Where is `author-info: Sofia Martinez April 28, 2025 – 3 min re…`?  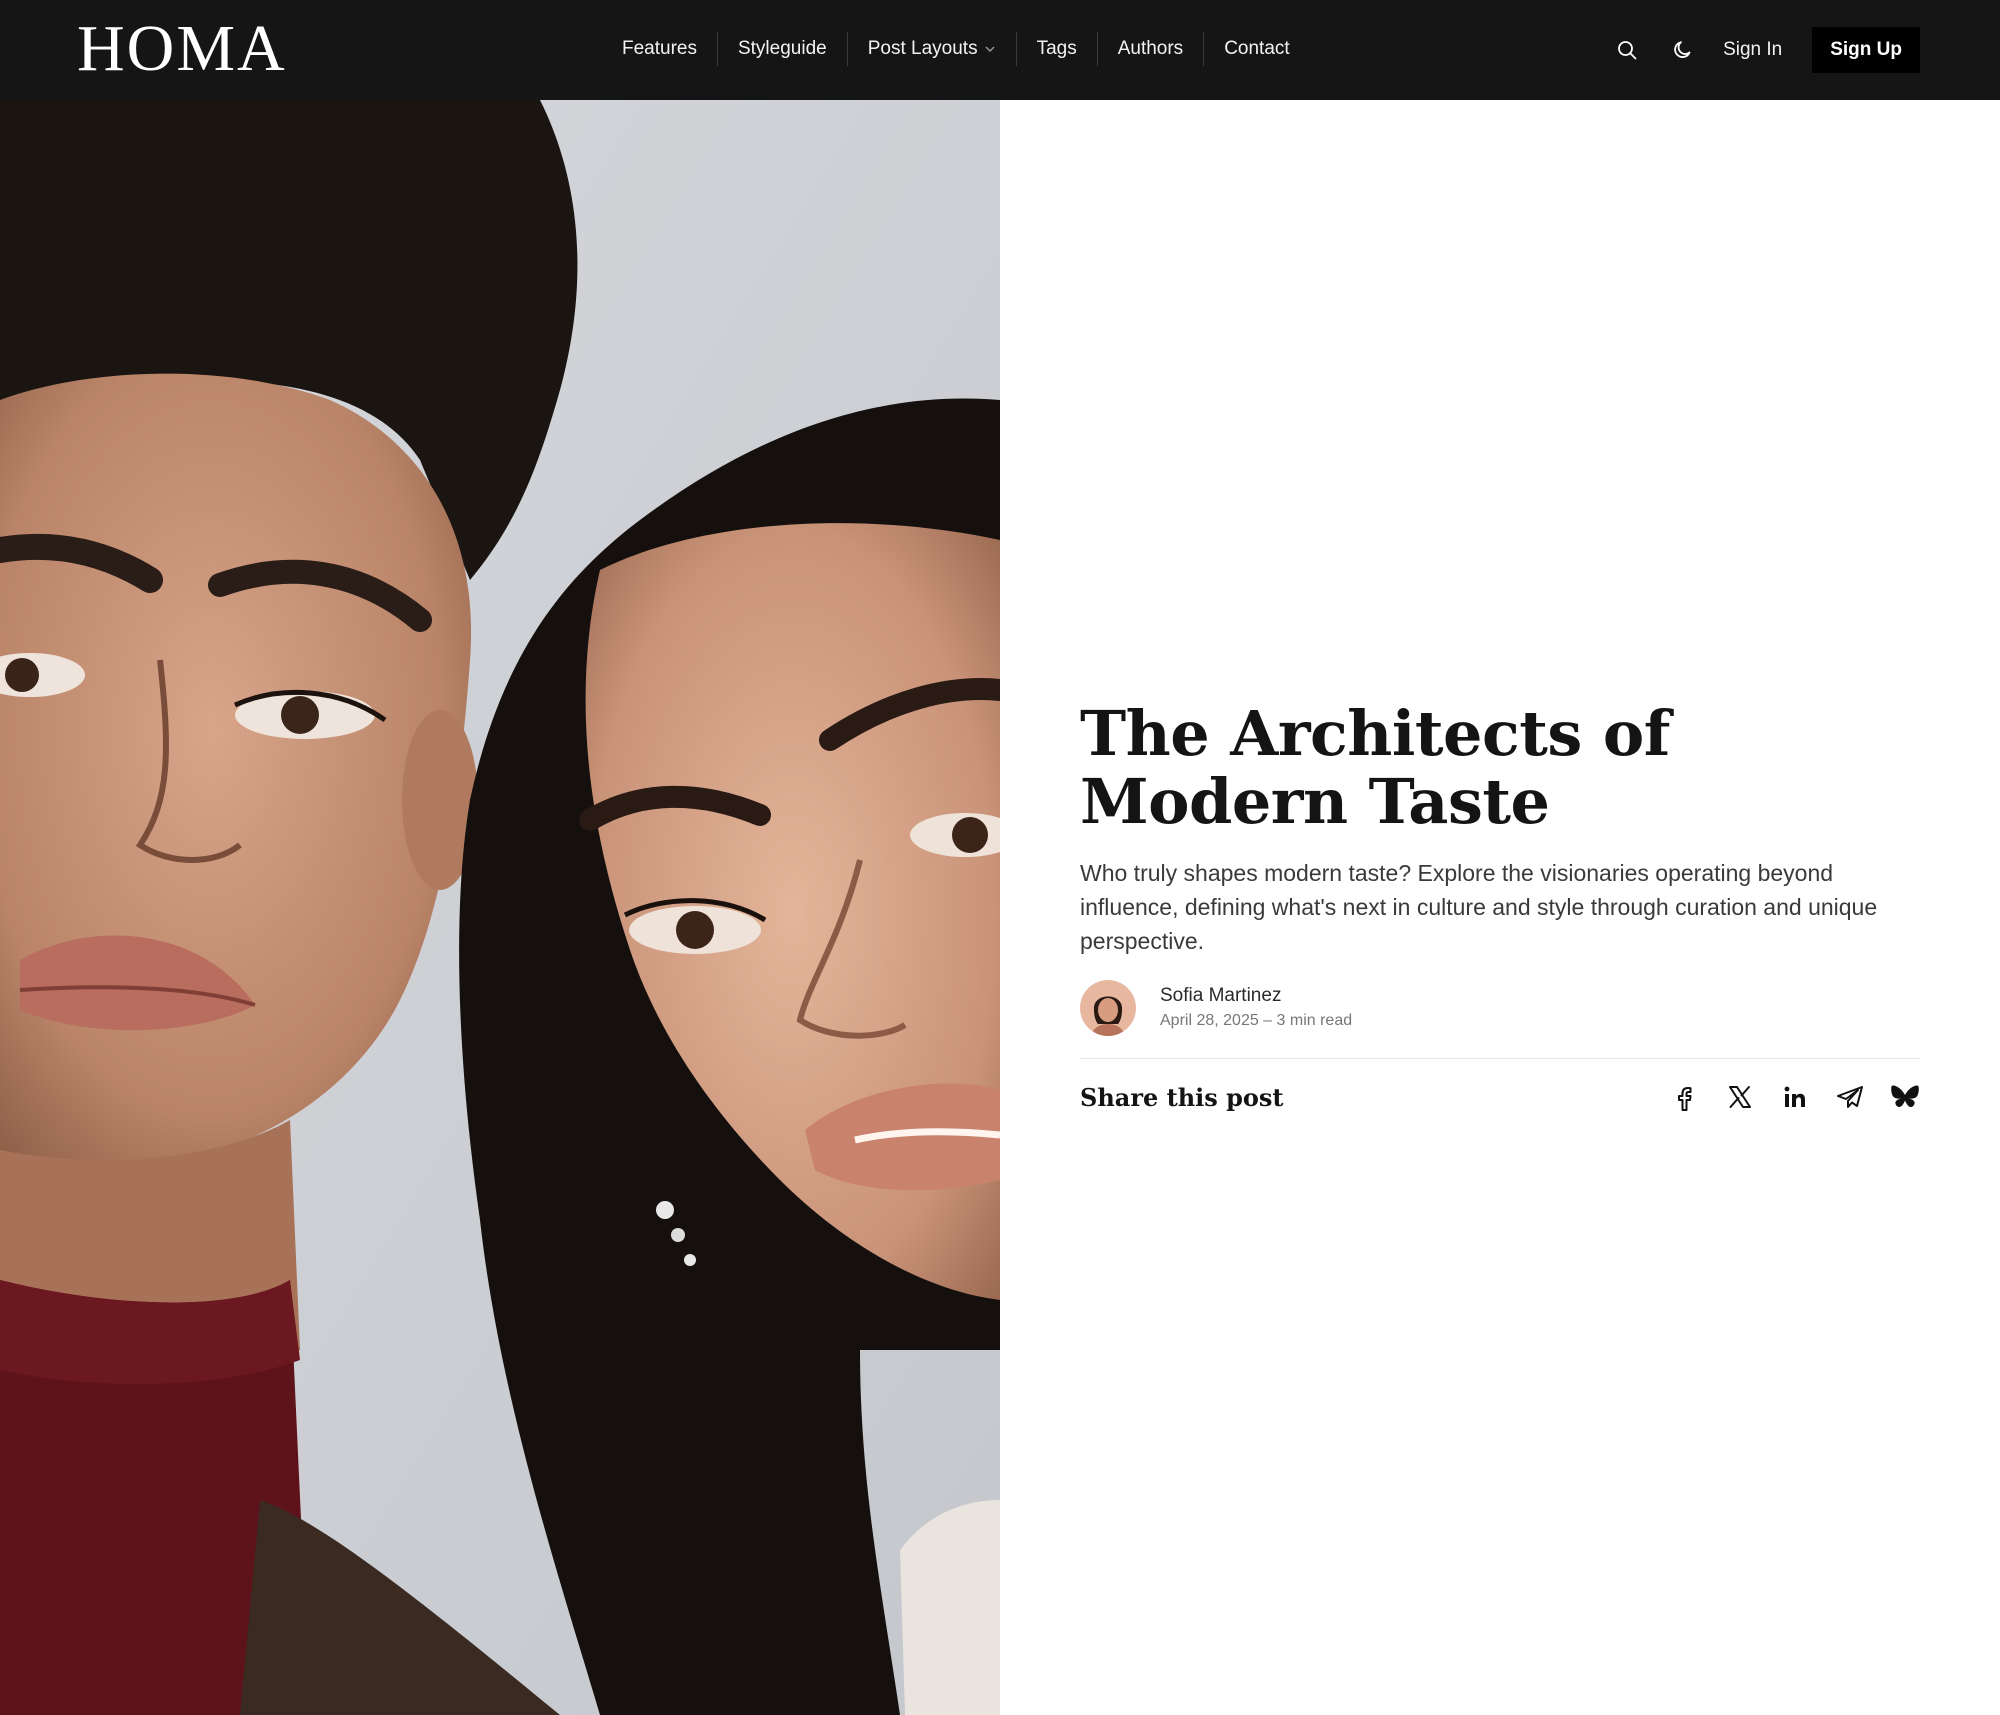 author-info: Sofia Martinez April 28, 2025 – 3 min re… is located at coordinates (1256, 1008).